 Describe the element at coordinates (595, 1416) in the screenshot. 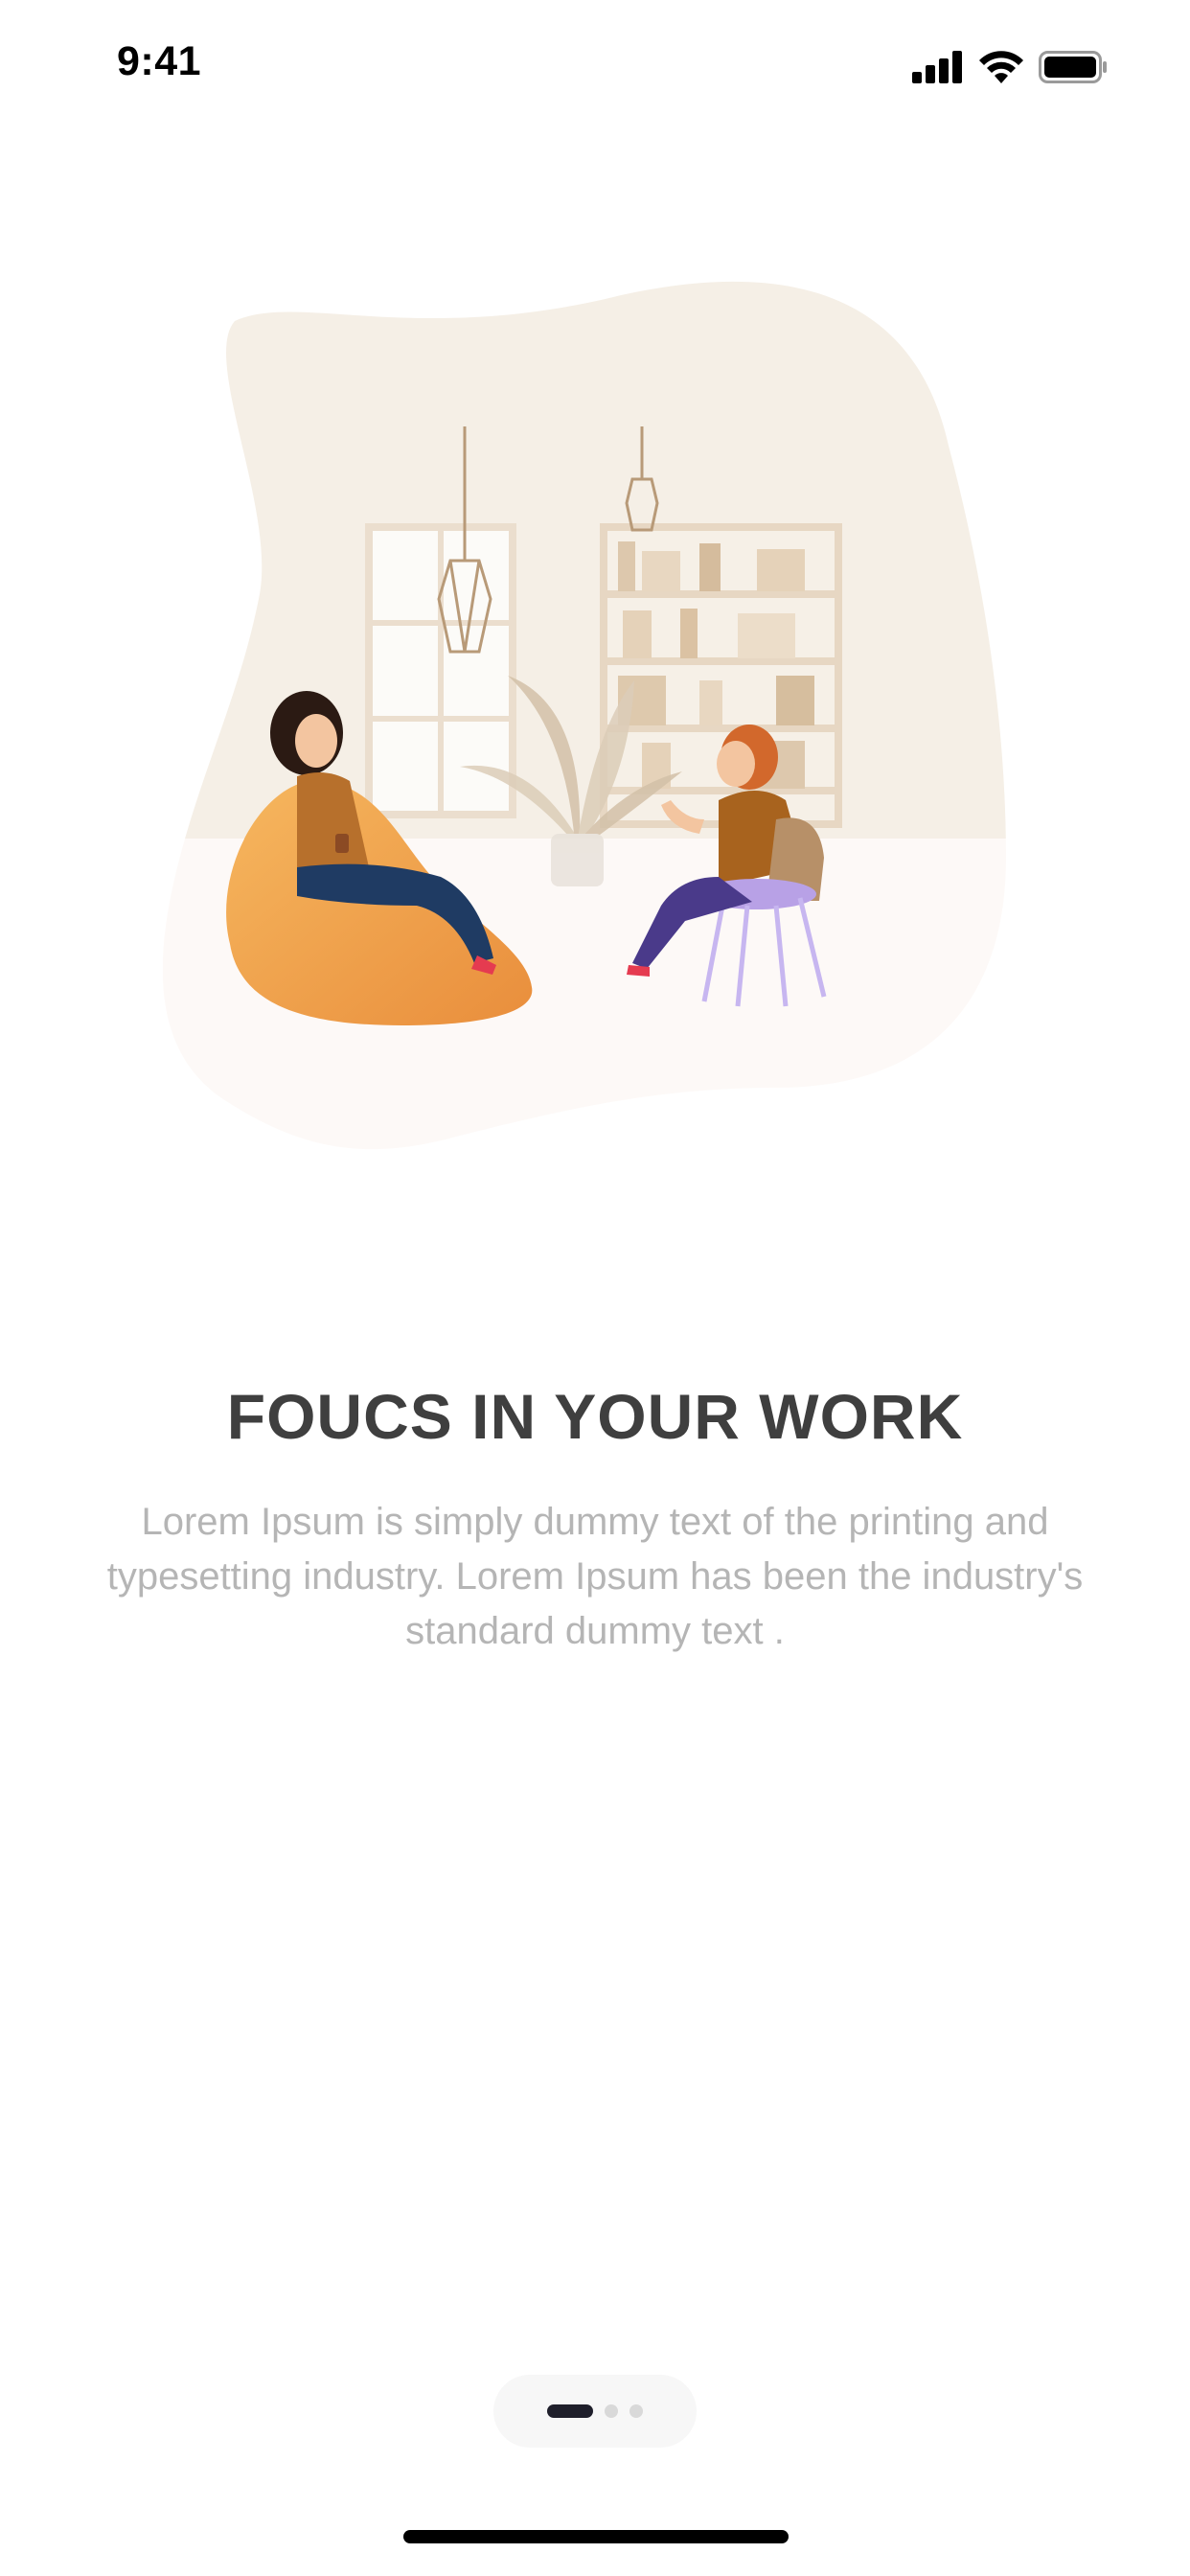

I see `onboarding-title: FOUCS IN YOUR WORK` at that location.